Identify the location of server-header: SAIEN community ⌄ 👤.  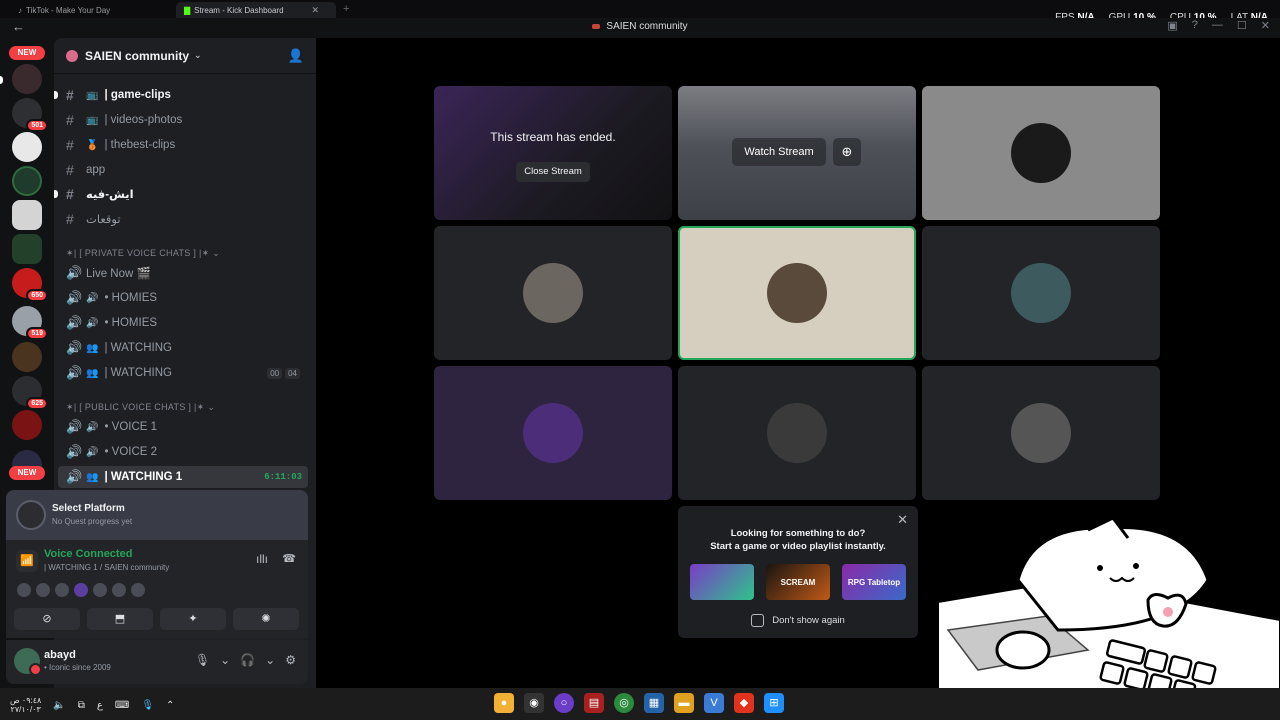
(185, 56).